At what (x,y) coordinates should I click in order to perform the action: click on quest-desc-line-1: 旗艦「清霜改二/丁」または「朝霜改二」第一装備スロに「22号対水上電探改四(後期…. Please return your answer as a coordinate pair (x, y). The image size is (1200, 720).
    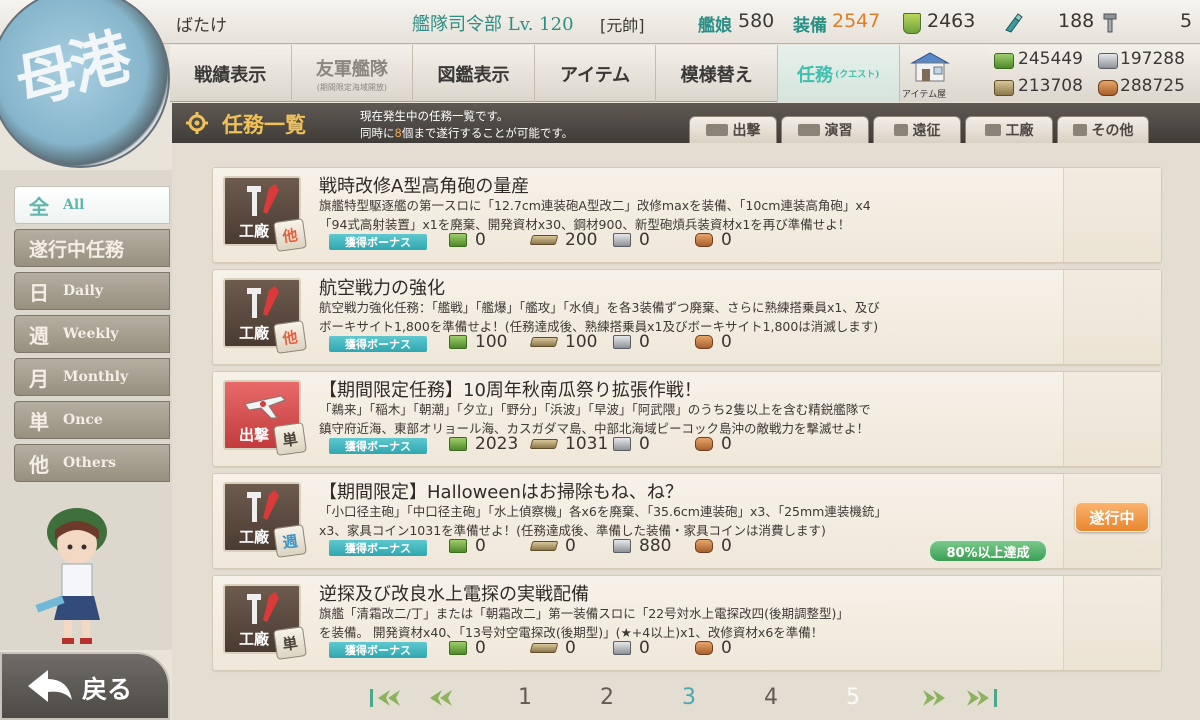
    Looking at the image, I should click on (584, 613).